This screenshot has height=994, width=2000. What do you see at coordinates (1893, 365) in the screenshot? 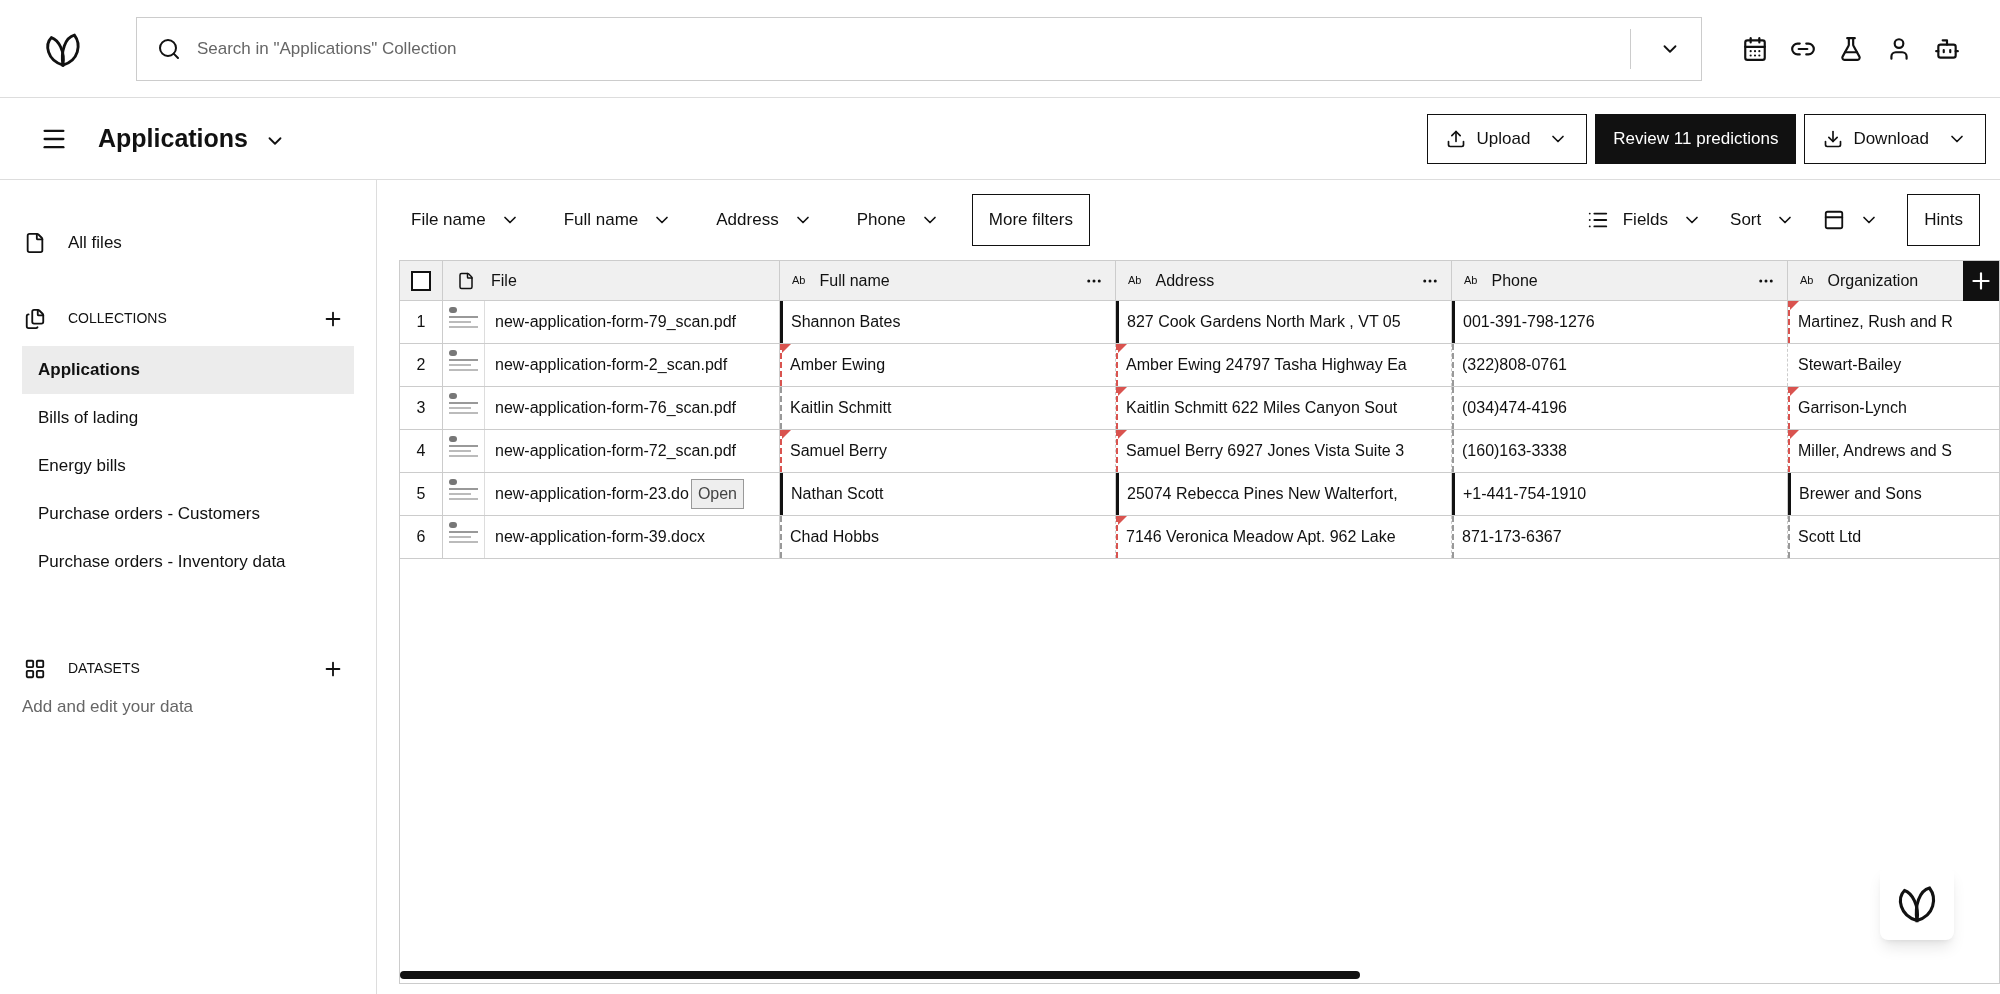
I see `table-cell: Stewart-Bailey` at bounding box center [1893, 365].